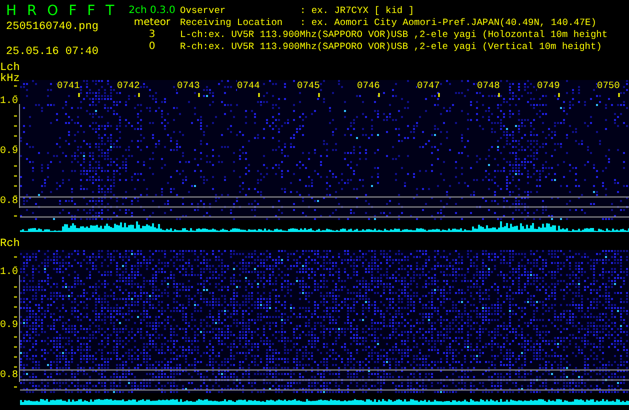 This screenshot has height=410, width=629. I want to click on channel-info: L-ch:ex. UV5R 113.900Mhz(SAPPORO VOR)USB ,2-ele yagi (Holozontal 10m height, so click(394, 35).